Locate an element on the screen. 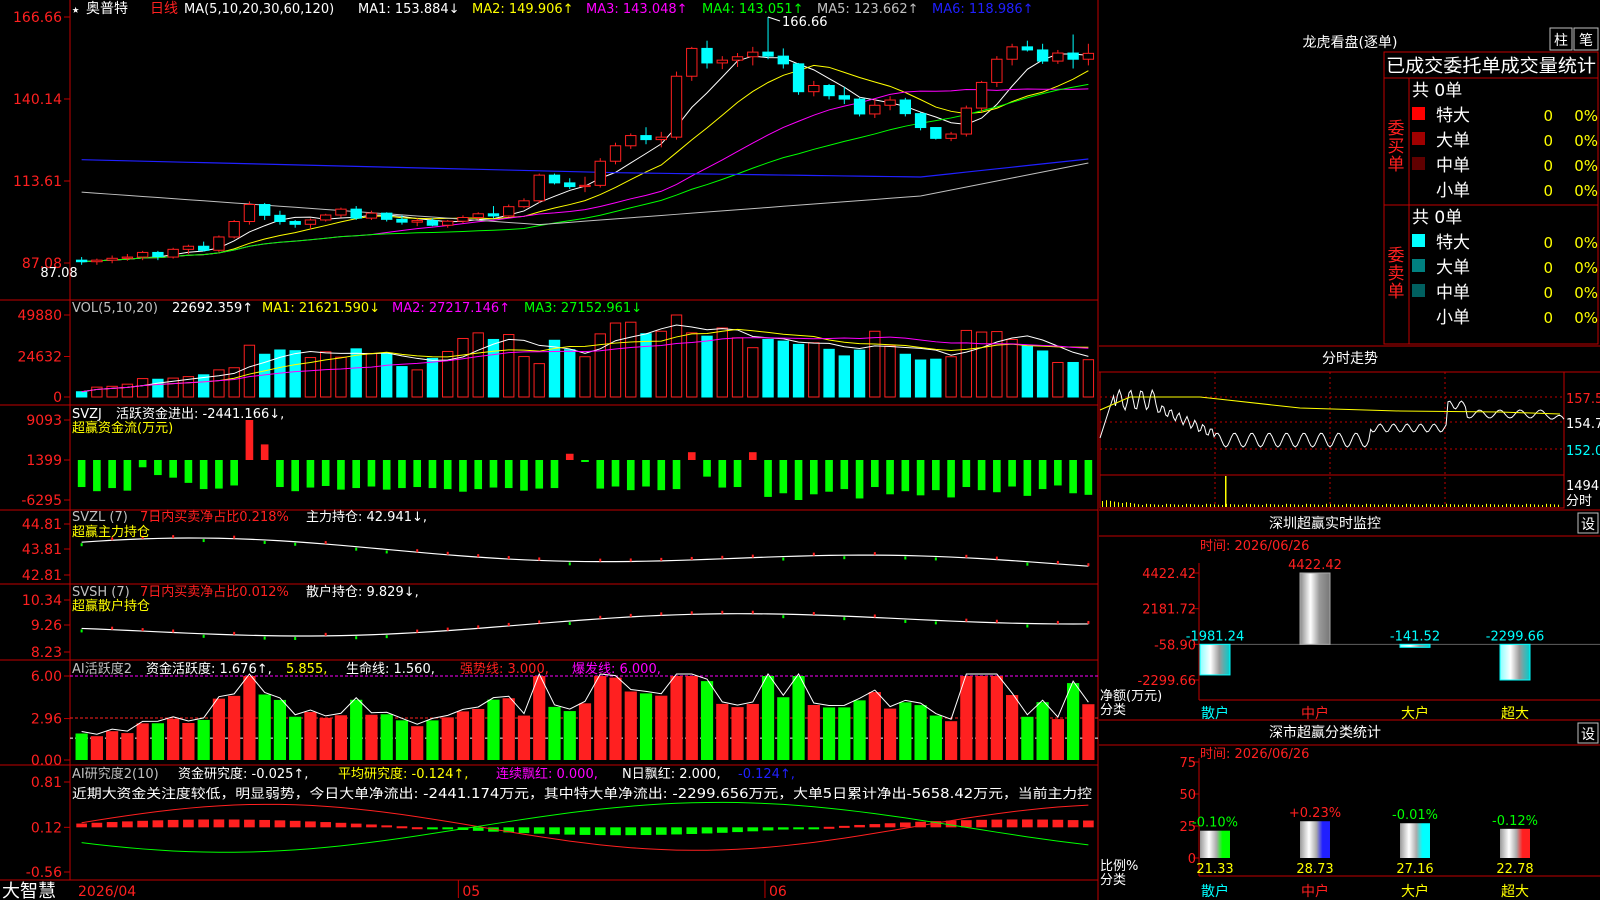 This screenshot has height=900, width=1600. pillar-button-label: 柱 is located at coordinates (1561, 41).